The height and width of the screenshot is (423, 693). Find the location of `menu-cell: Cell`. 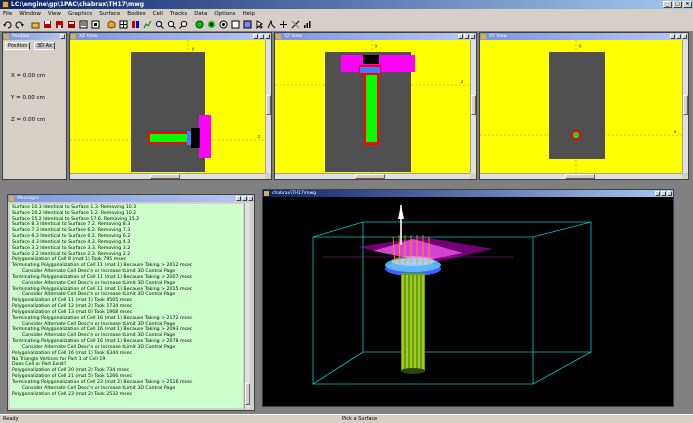

menu-cell: Cell is located at coordinates (158, 14).